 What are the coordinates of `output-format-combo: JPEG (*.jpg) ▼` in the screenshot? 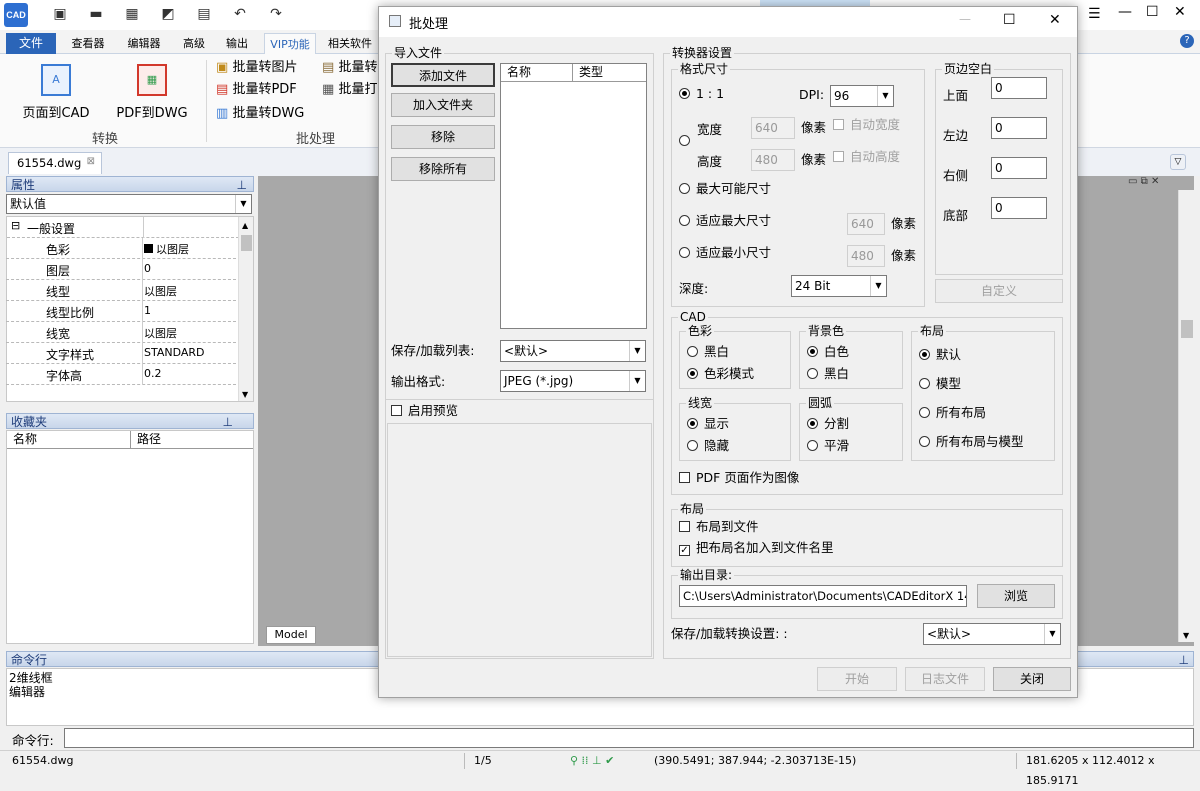 It's located at (573, 381).